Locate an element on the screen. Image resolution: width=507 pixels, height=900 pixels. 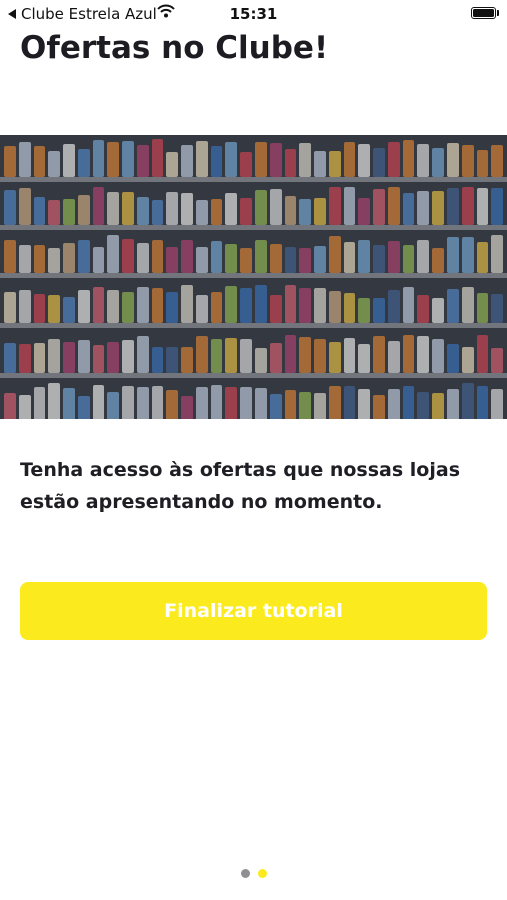
page-title: Ofertas no Clube! is located at coordinates (174, 48).